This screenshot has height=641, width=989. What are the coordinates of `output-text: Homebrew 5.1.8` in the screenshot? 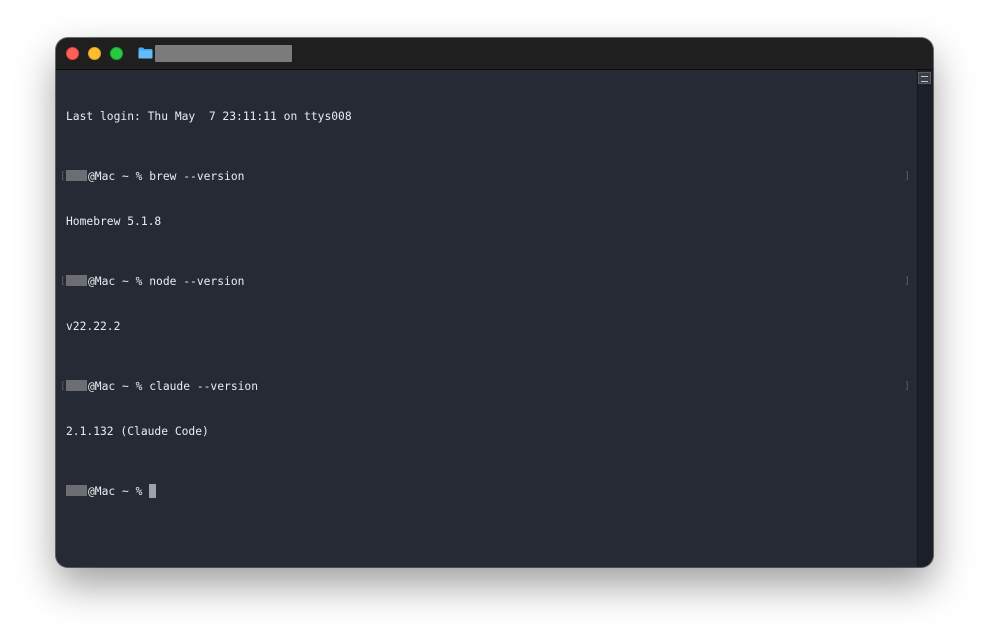 It's located at (114, 221).